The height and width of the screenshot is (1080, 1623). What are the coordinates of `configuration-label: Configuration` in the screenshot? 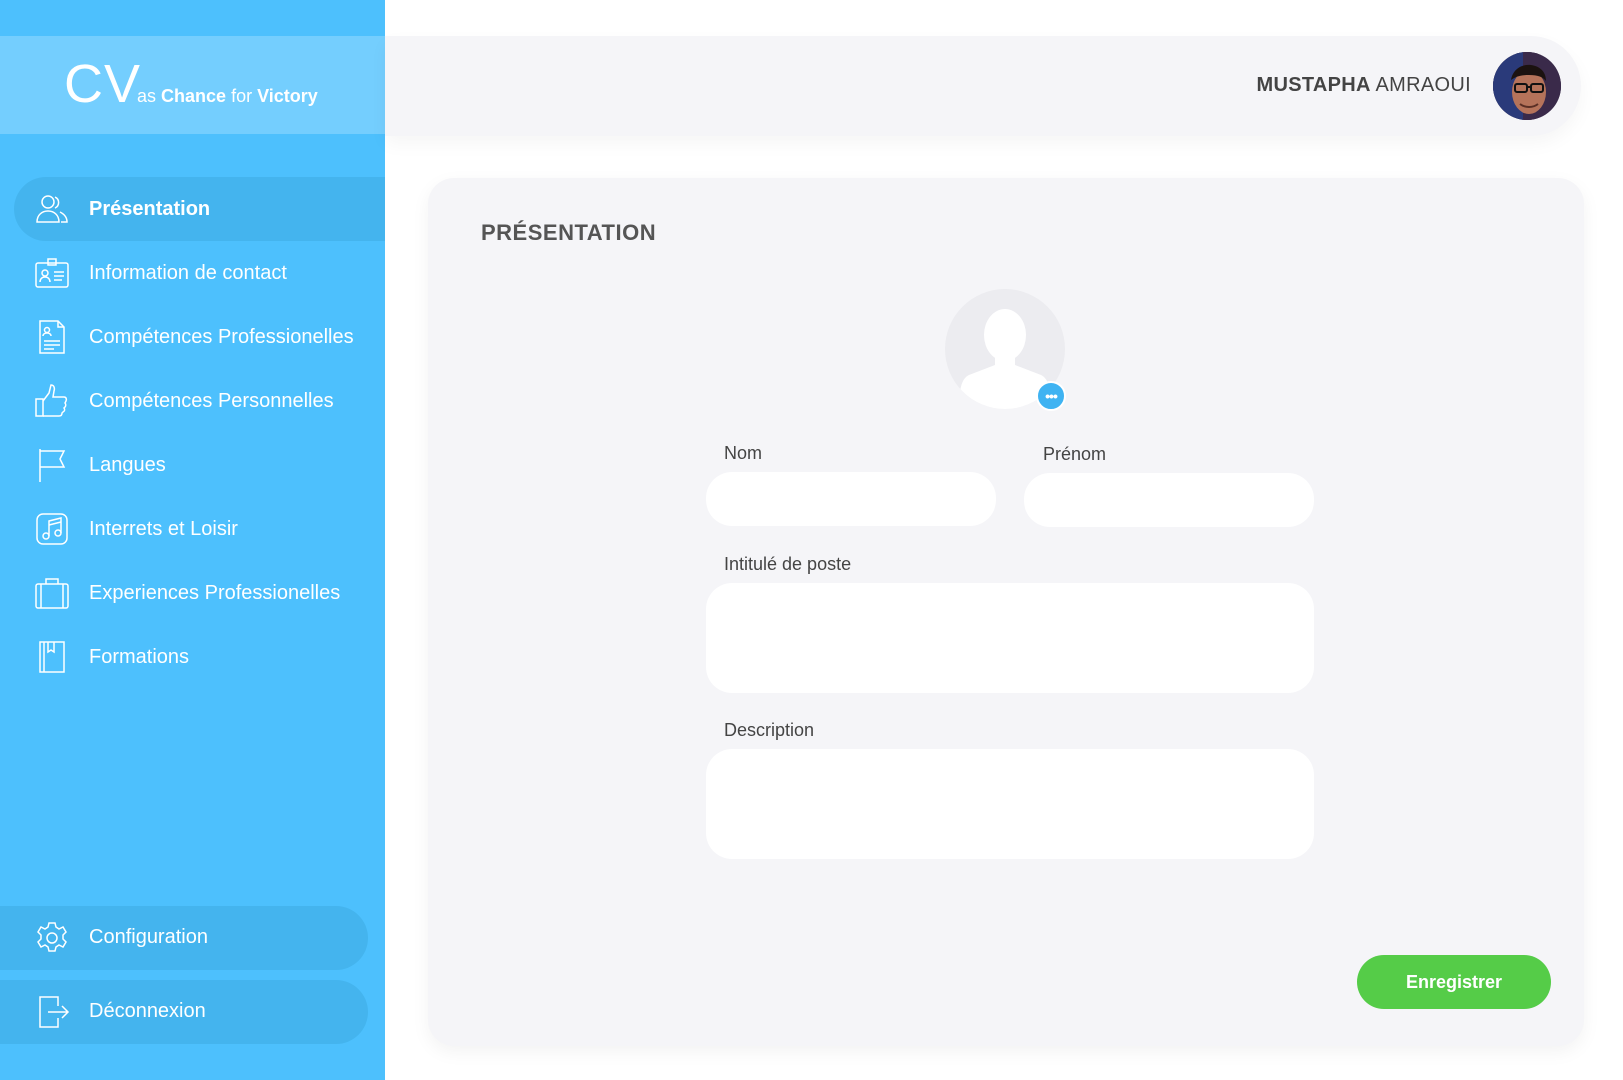 It's located at (148, 937).